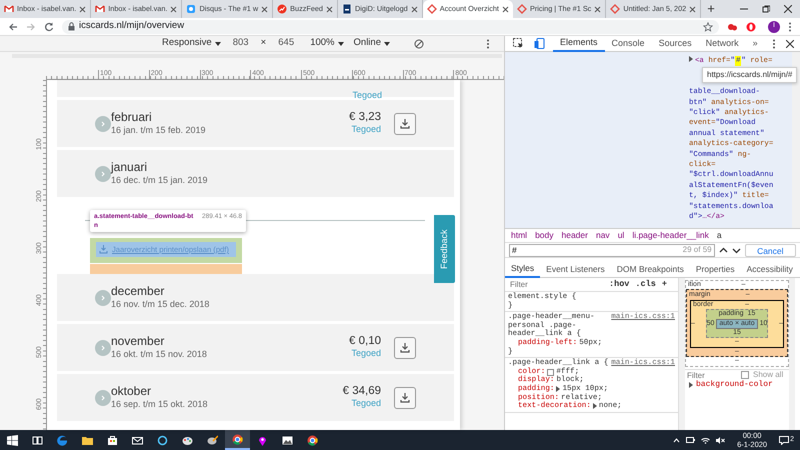  What do you see at coordinates (751, 27) in the screenshot?
I see `opera-o-icon` at bounding box center [751, 27].